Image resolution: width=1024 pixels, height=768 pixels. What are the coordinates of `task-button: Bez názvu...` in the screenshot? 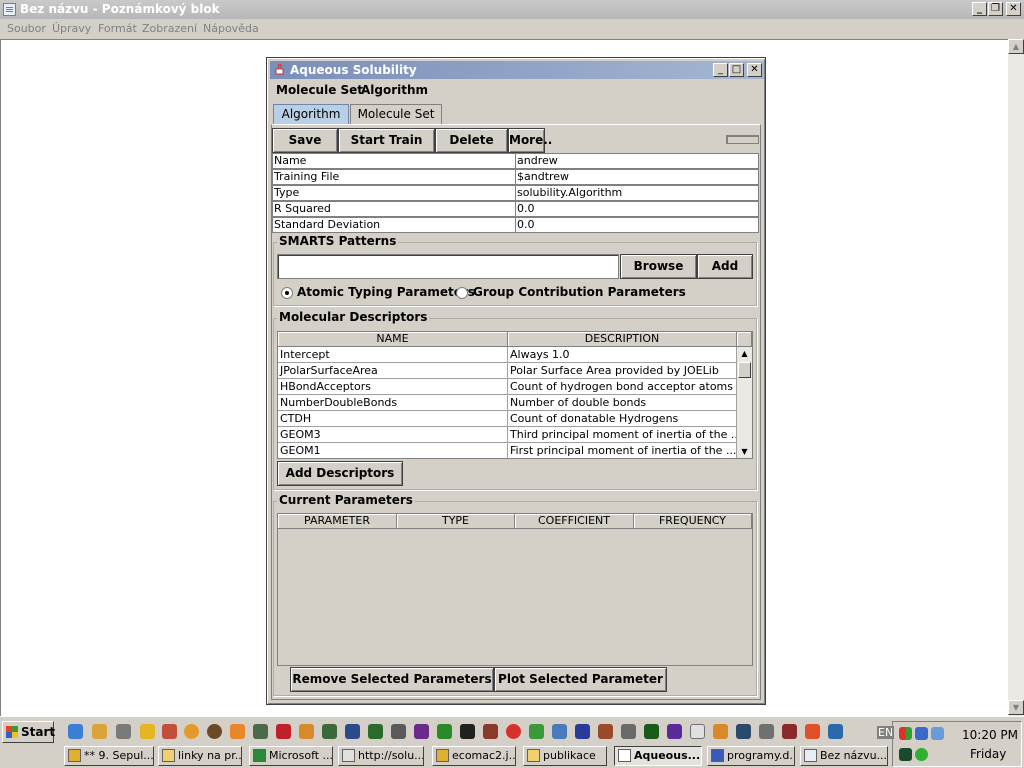 It's located at (844, 756).